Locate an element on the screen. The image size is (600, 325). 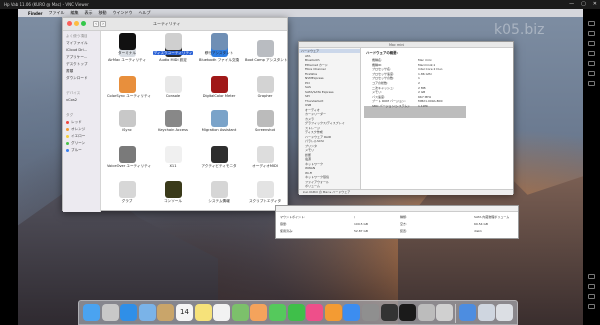
finder-app-item: システム情報 is located at coordinates (219, 192).